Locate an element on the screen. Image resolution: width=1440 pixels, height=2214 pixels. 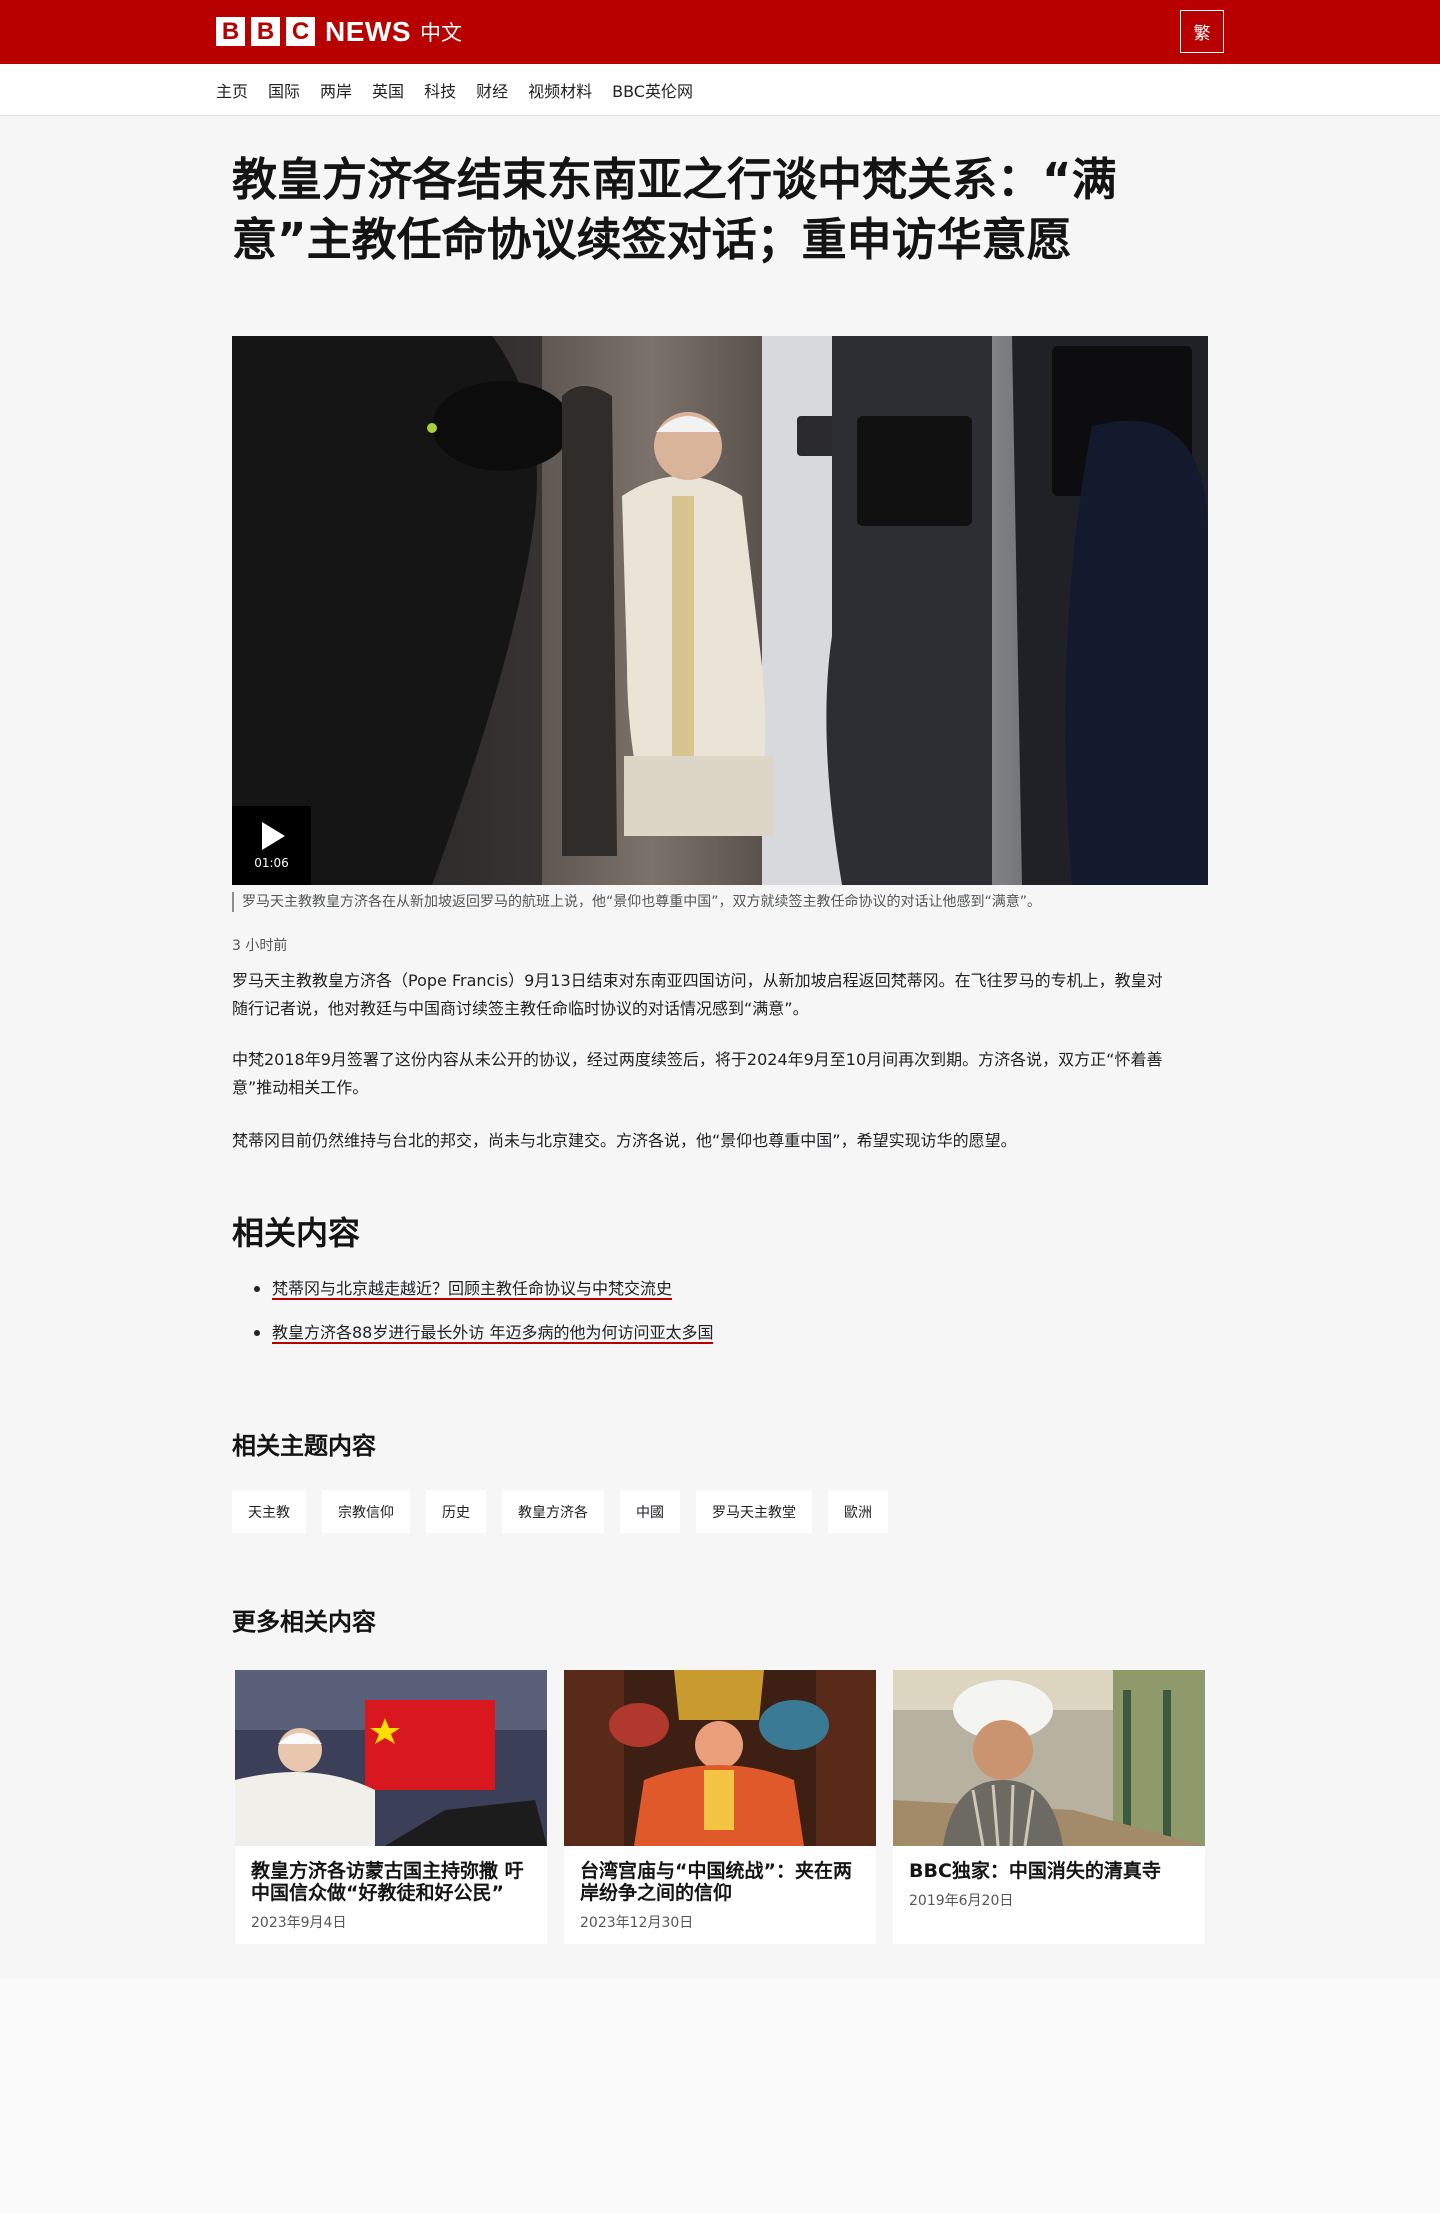
article-timestamp: 3 小时前 is located at coordinates (260, 946).